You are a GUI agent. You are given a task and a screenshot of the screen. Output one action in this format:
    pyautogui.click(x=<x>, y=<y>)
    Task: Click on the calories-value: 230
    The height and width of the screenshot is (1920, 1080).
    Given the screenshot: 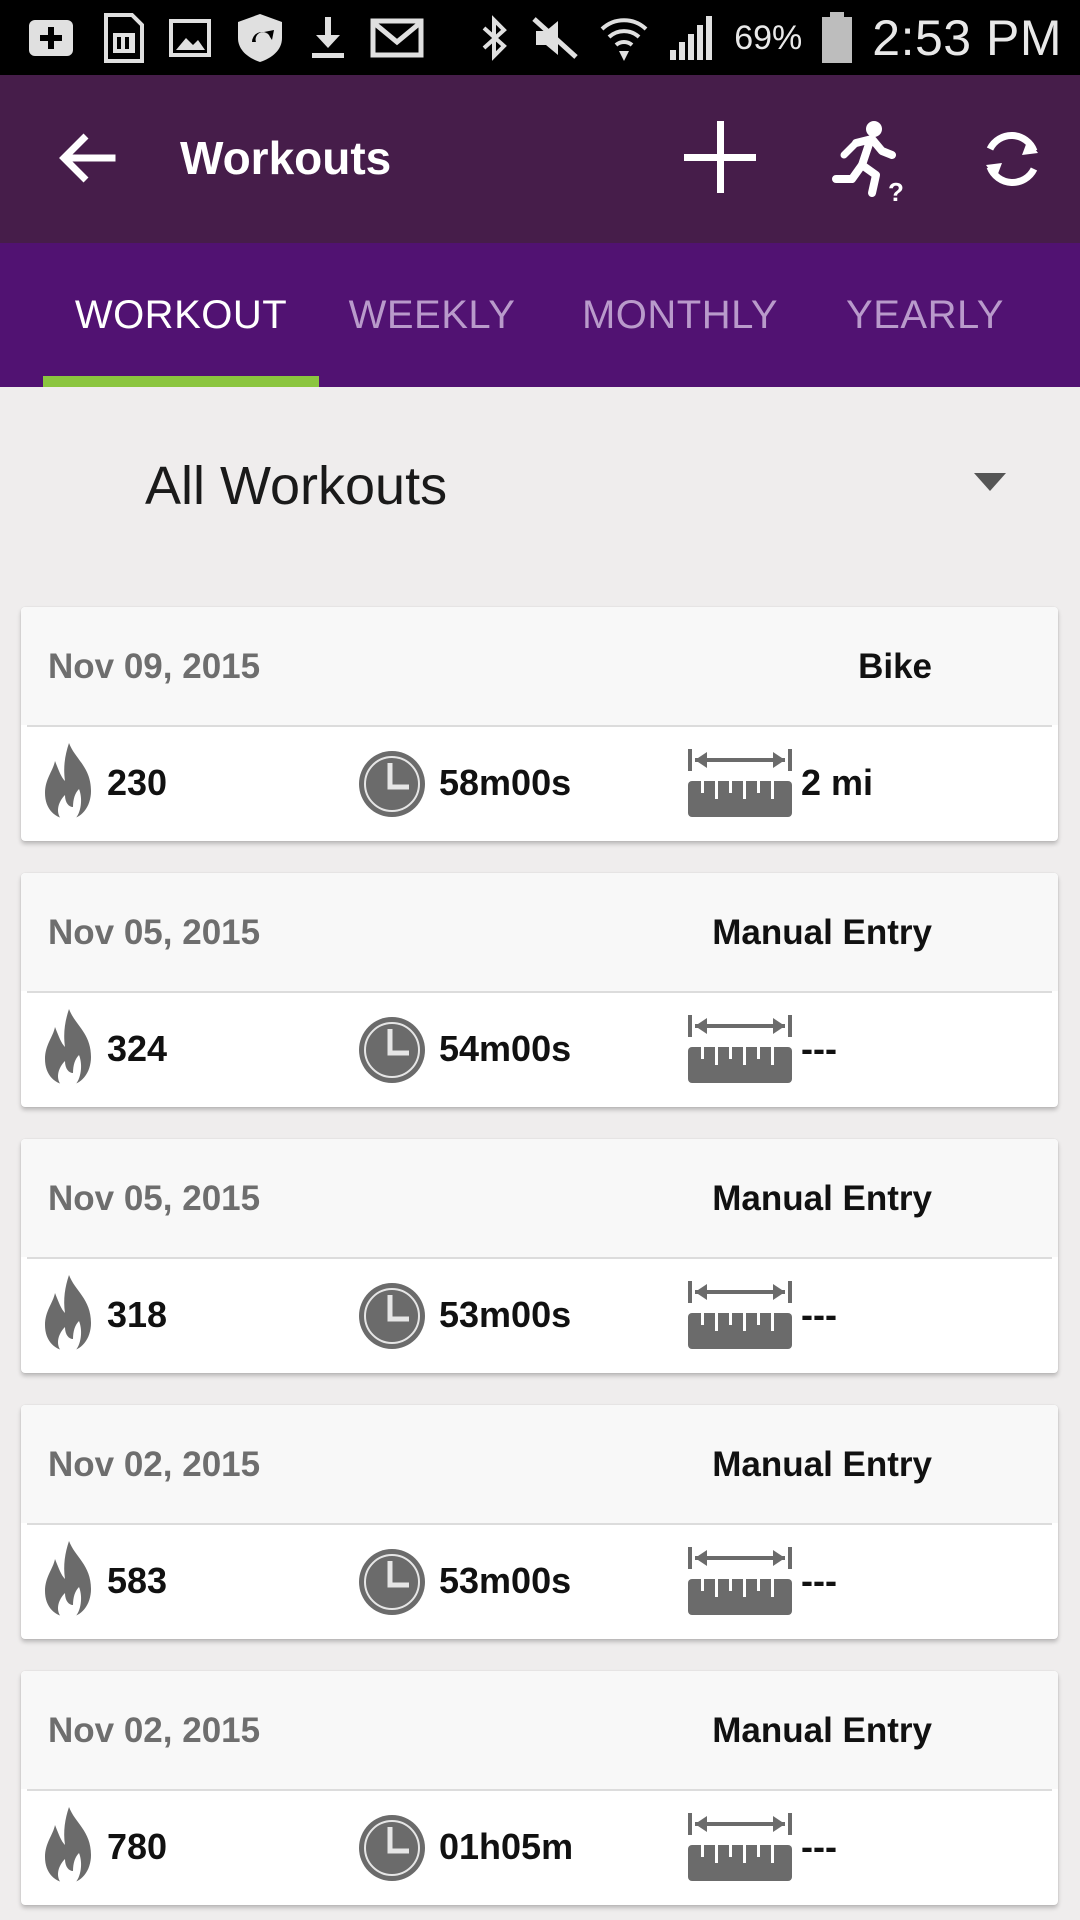 What is the action you would take?
    pyautogui.click(x=137, y=782)
    